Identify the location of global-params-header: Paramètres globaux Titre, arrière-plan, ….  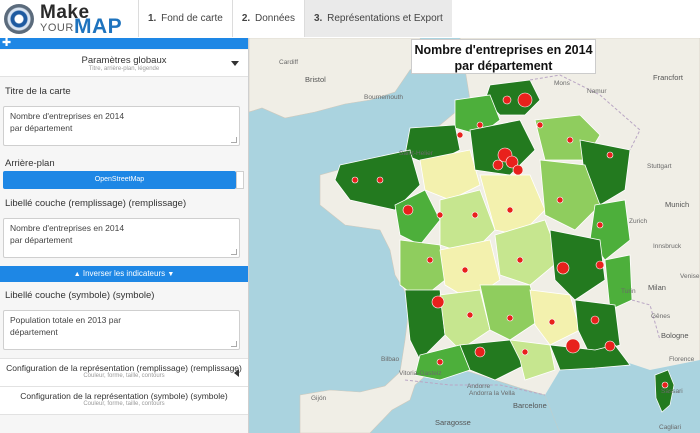
(124, 63).